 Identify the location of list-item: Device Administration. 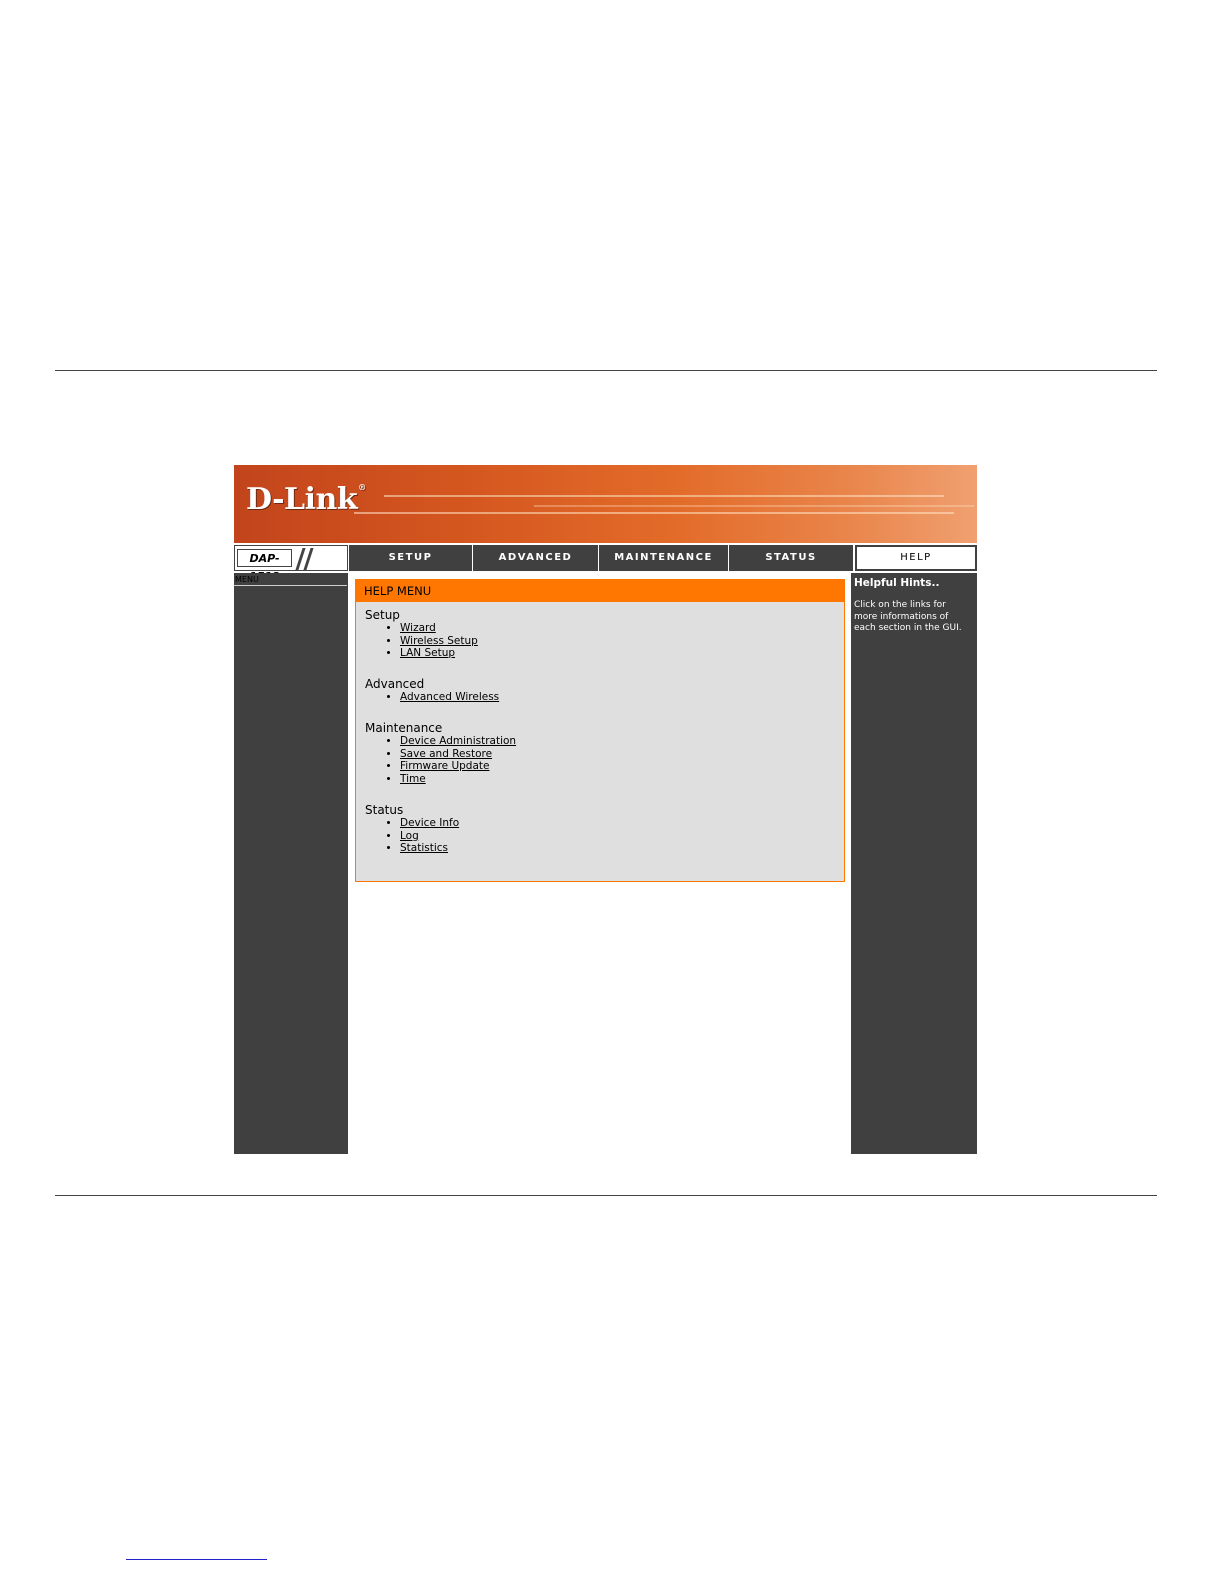
(458, 741).